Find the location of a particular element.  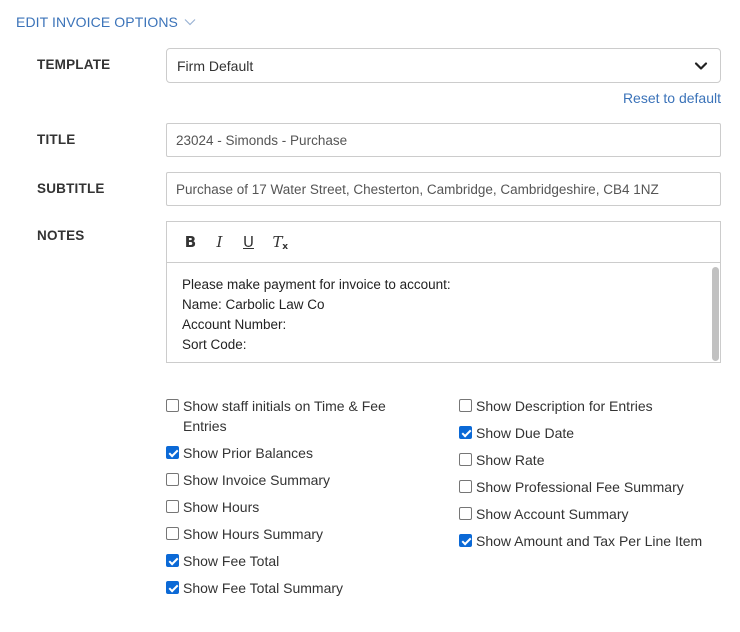

option-show-account-summary: Show Account Summary is located at coordinates (594, 517).